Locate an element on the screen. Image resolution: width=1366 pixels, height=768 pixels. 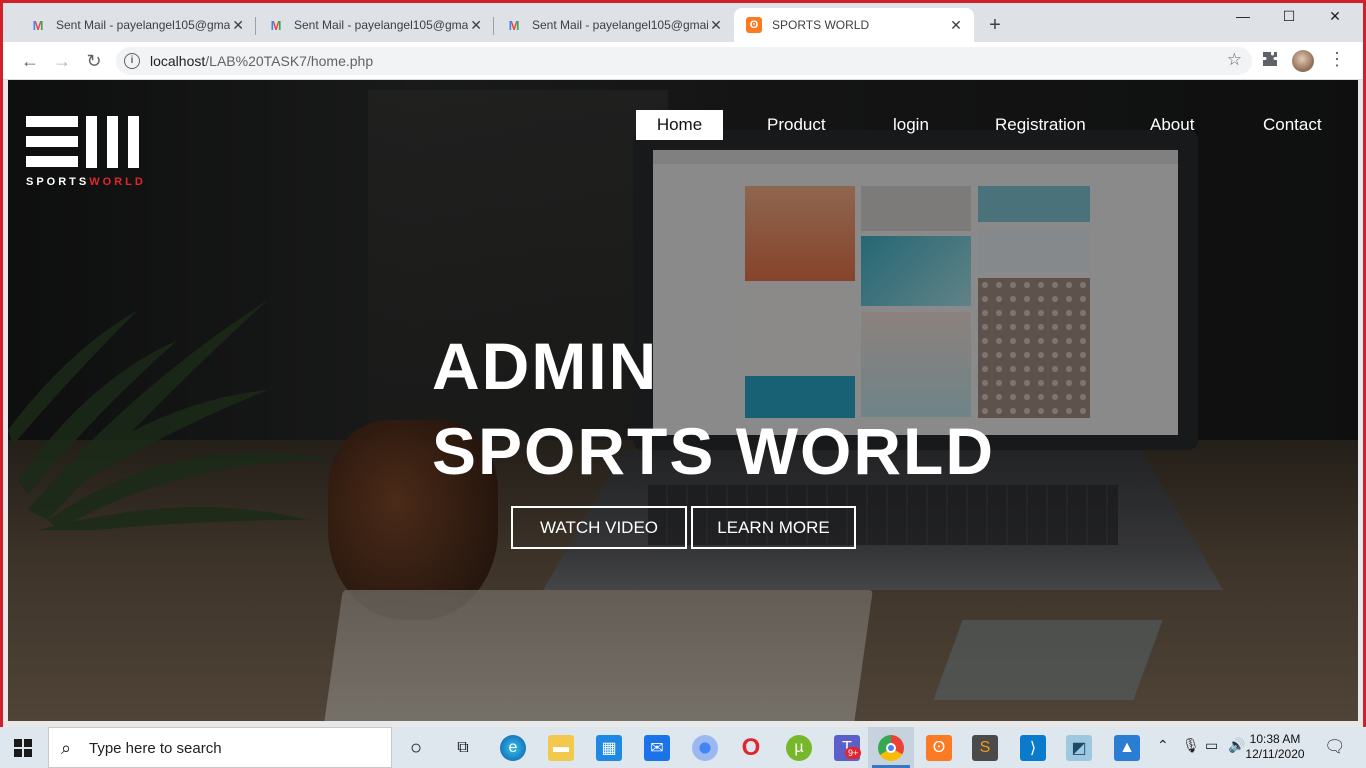
task-view-icon: ⧉ is located at coordinates (463, 748).